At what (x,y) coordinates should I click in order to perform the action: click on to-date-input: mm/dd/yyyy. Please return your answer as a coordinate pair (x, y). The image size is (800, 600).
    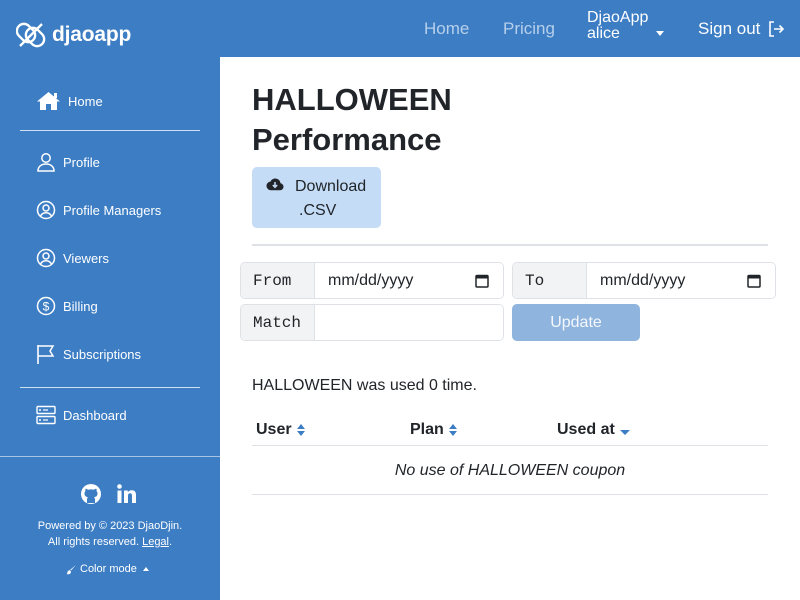
    Looking at the image, I should click on (681, 280).